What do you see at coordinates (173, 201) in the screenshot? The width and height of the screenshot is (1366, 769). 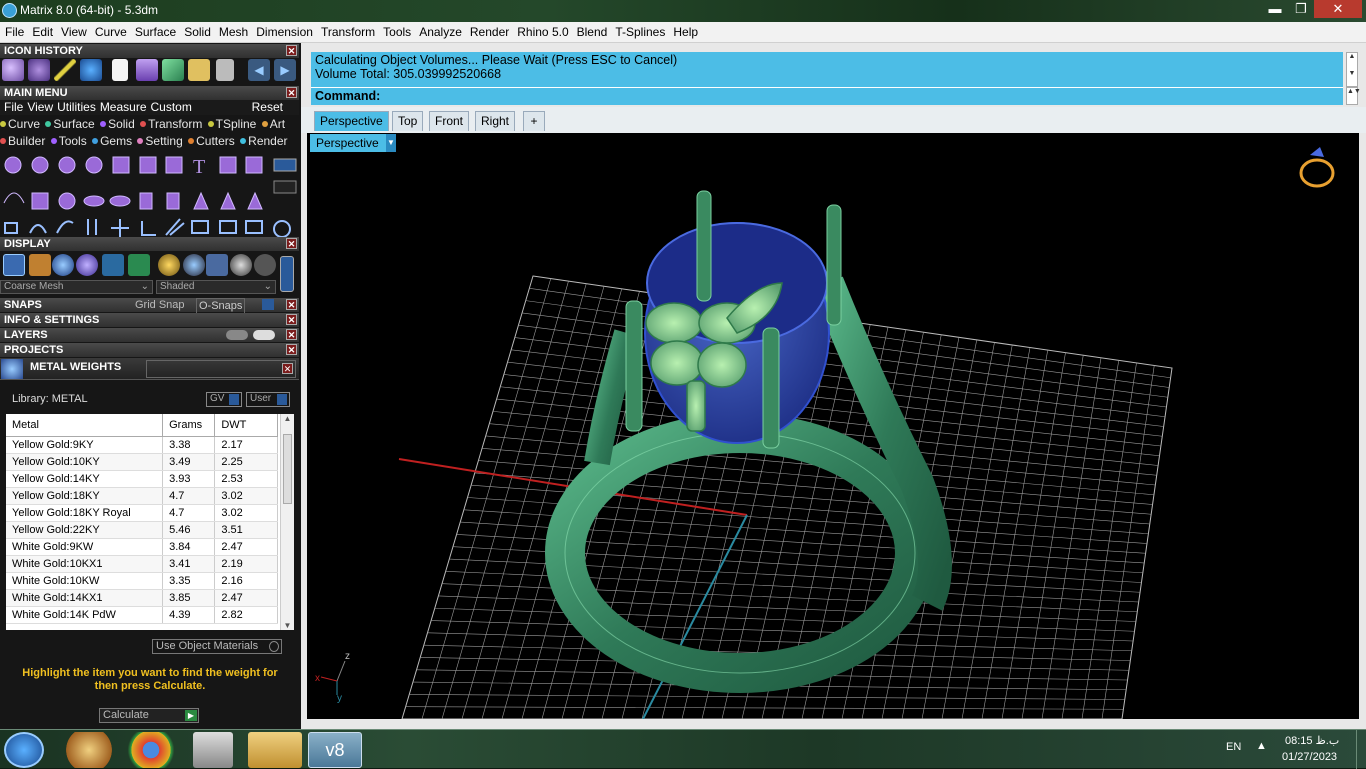 I see `pipe-icon` at bounding box center [173, 201].